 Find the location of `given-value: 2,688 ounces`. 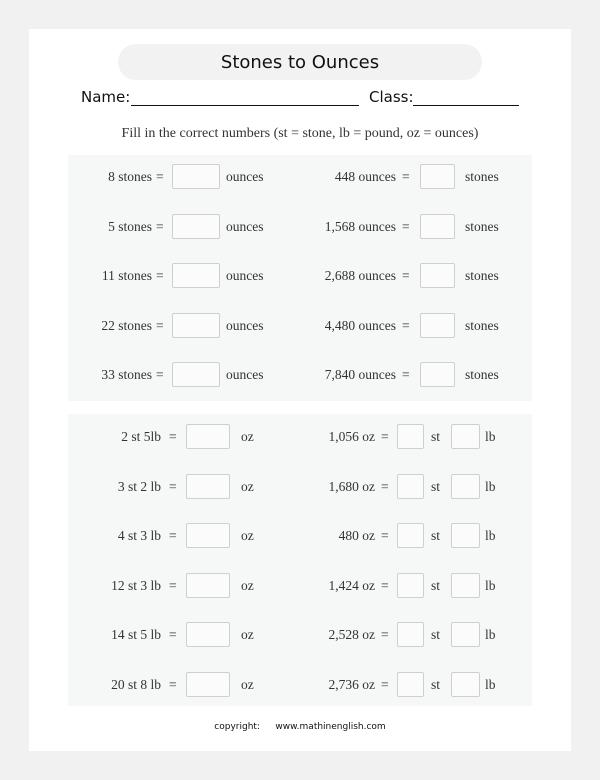

given-value: 2,688 ounces is located at coordinates (360, 275).